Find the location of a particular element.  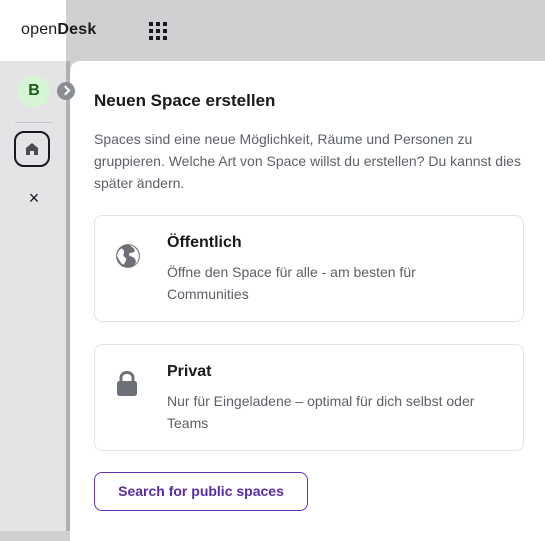

logo-text-light: open is located at coordinates (39, 29).